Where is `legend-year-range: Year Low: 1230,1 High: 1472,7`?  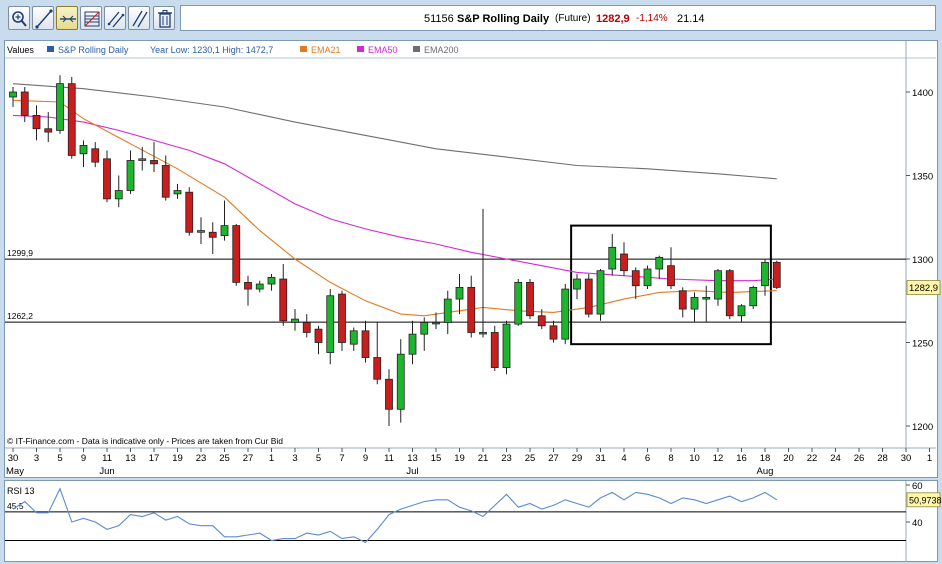
legend-year-range: Year Low: 1230,1 High: 1472,7 is located at coordinates (211, 50).